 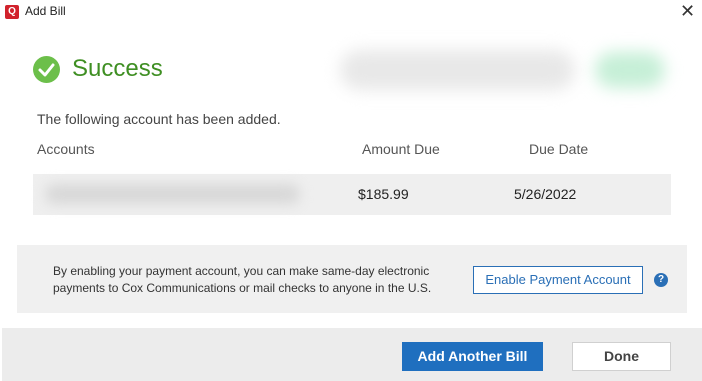 What do you see at coordinates (159, 119) in the screenshot?
I see `added-message: The following account has been added.` at bounding box center [159, 119].